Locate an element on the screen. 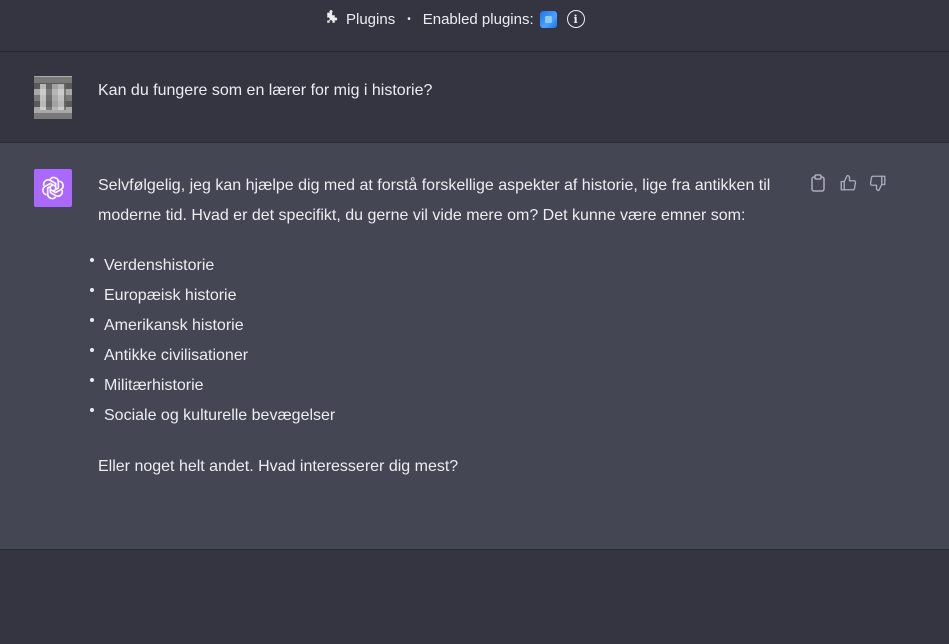  top-bar: Plugins • Enabled plugins: i is located at coordinates (474, 26).